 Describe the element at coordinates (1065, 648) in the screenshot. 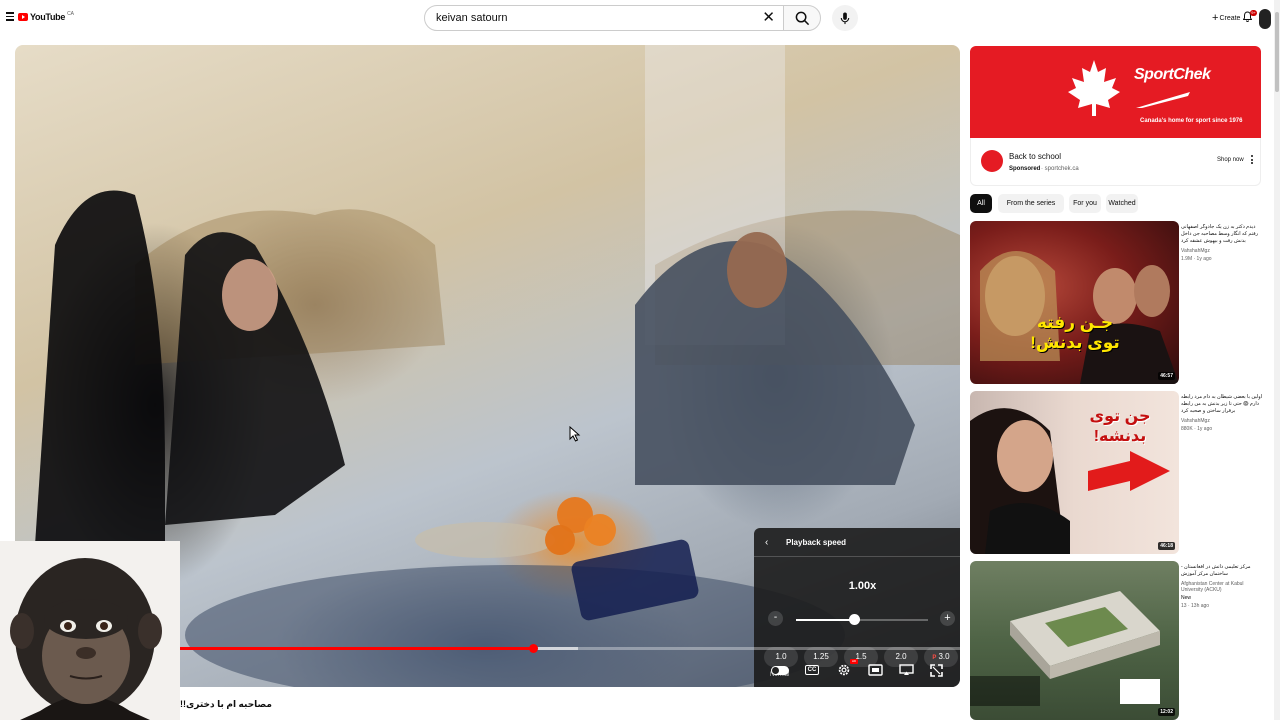

I see `rec-thumbnail-3-art` at that location.